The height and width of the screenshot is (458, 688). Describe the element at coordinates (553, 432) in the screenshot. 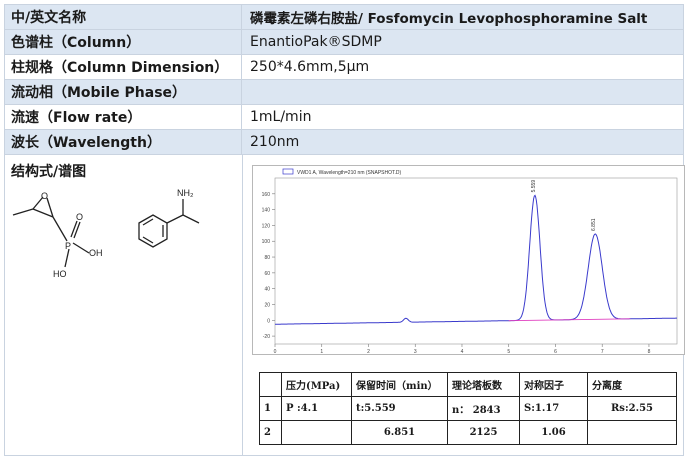

I see `table-cell: 1.06` at that location.